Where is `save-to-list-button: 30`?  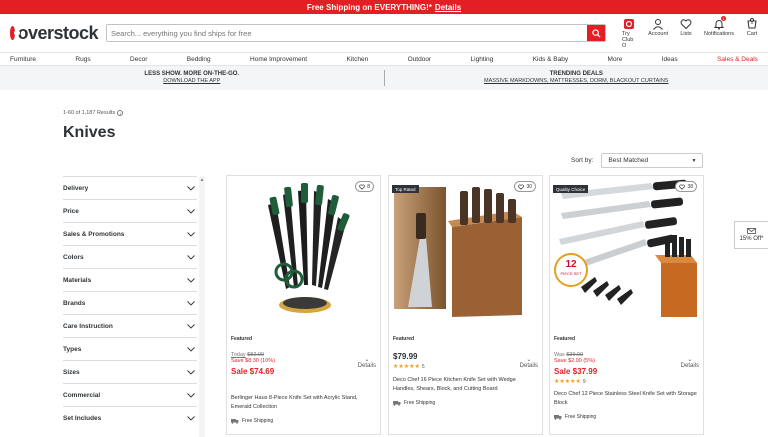 save-to-list-button: 30 is located at coordinates (525, 186).